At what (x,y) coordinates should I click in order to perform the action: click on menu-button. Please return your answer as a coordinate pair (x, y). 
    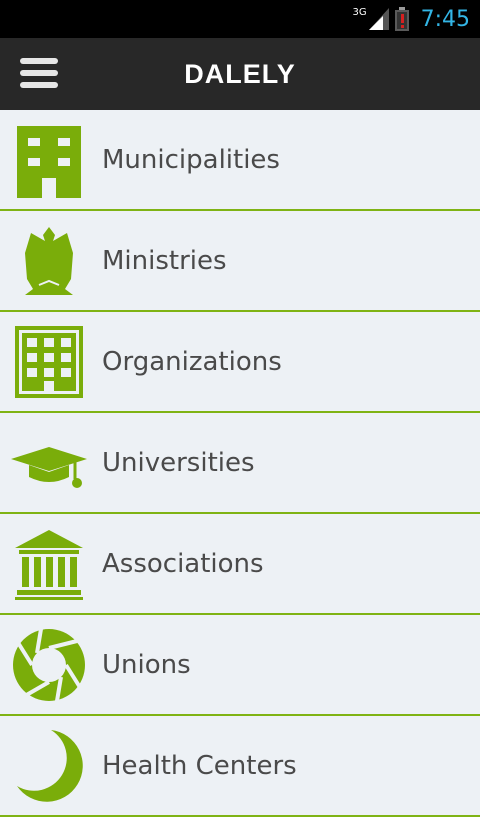
    Looking at the image, I should click on (39, 74).